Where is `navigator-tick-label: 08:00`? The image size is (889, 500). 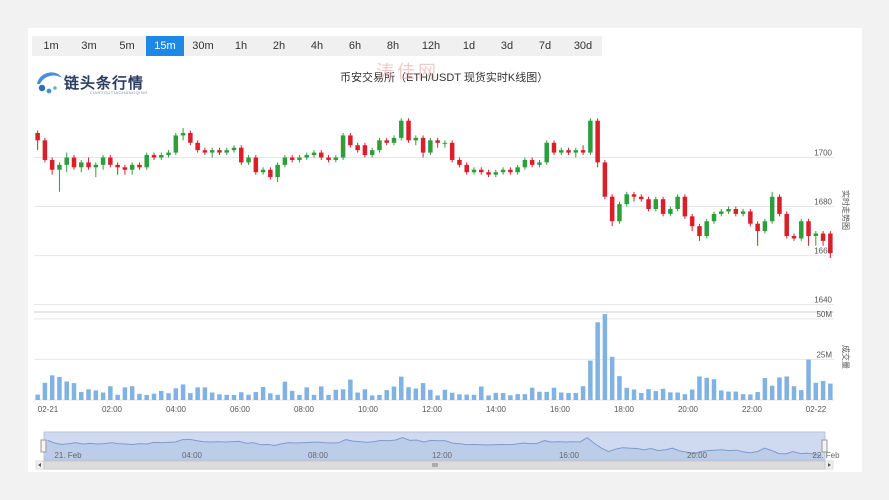 navigator-tick-label: 08:00 is located at coordinates (318, 455).